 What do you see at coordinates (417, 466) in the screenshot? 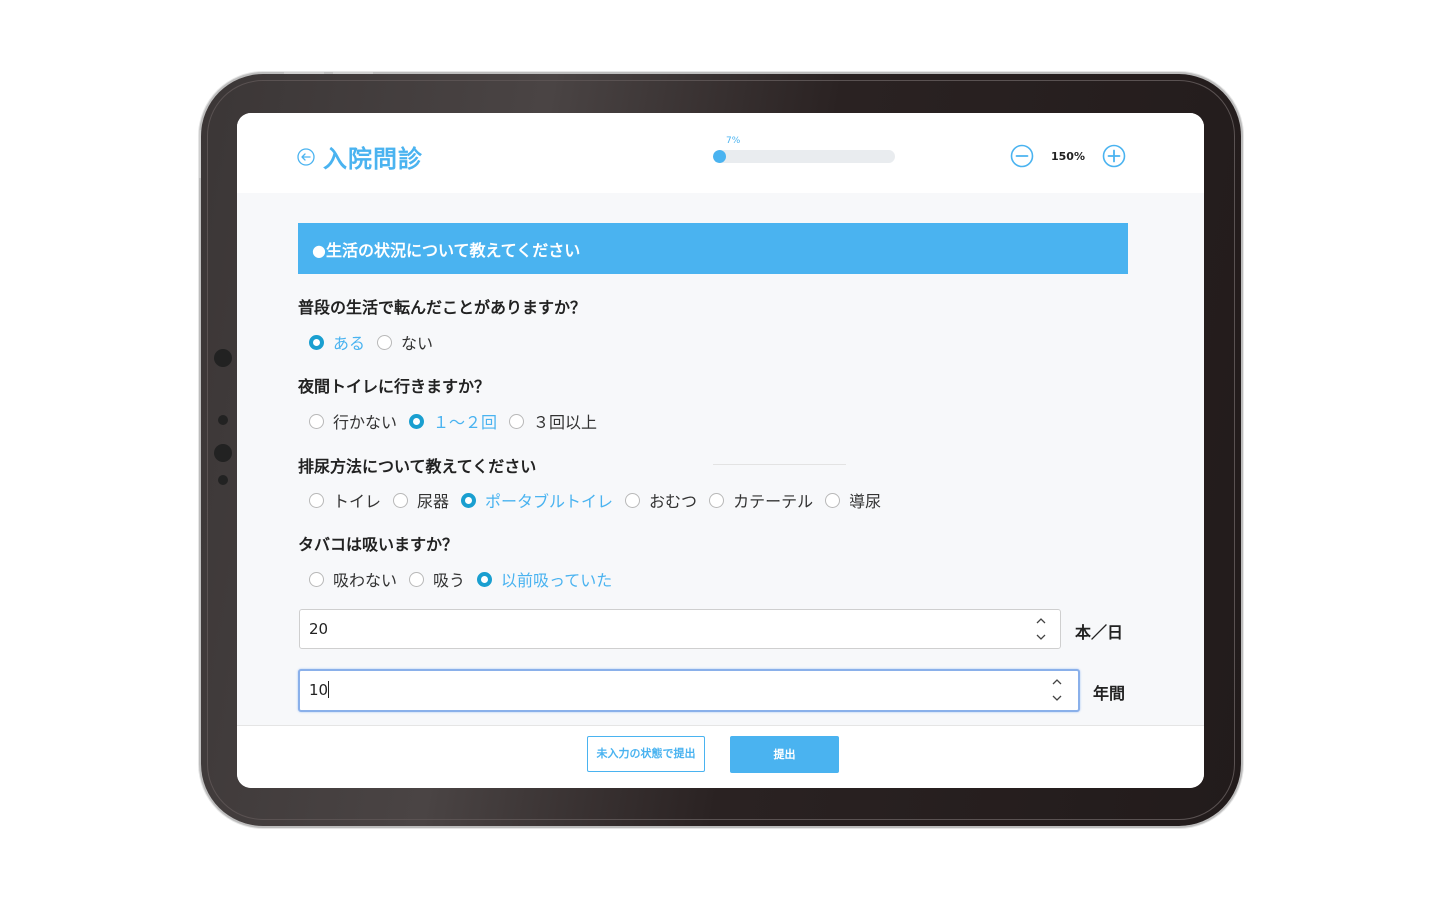
I see `question-urination: 排尿方法について教えてください` at bounding box center [417, 466].